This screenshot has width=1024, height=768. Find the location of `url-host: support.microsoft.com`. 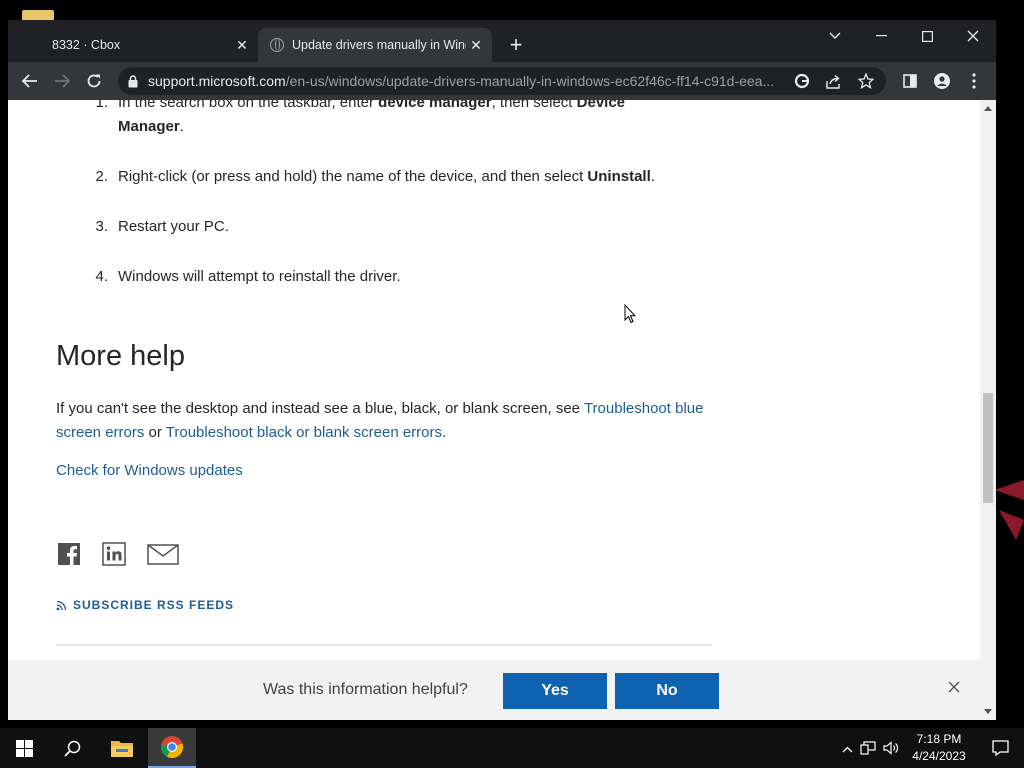

url-host: support.microsoft.com is located at coordinates (217, 81).